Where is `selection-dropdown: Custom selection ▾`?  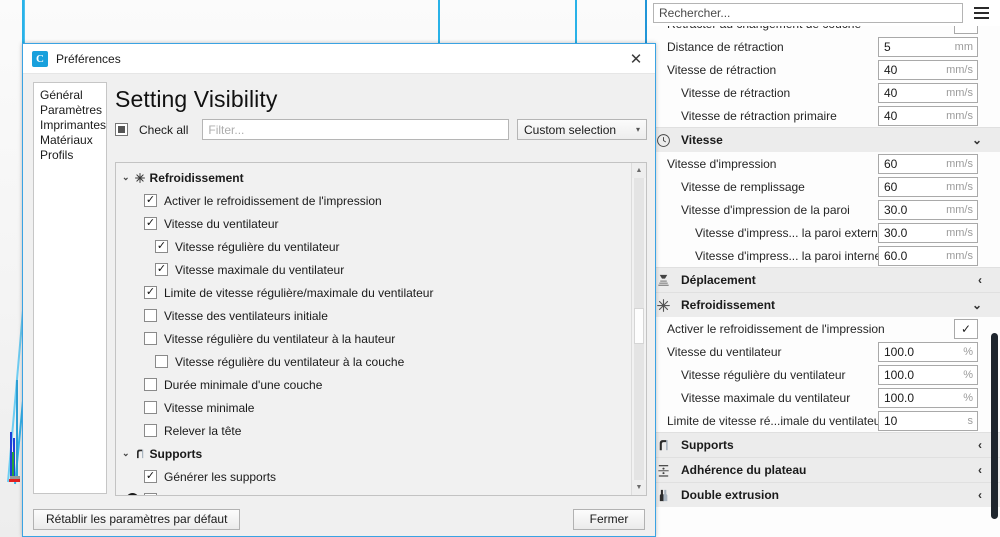
selection-dropdown: Custom selection ▾ is located at coordinates (582, 129).